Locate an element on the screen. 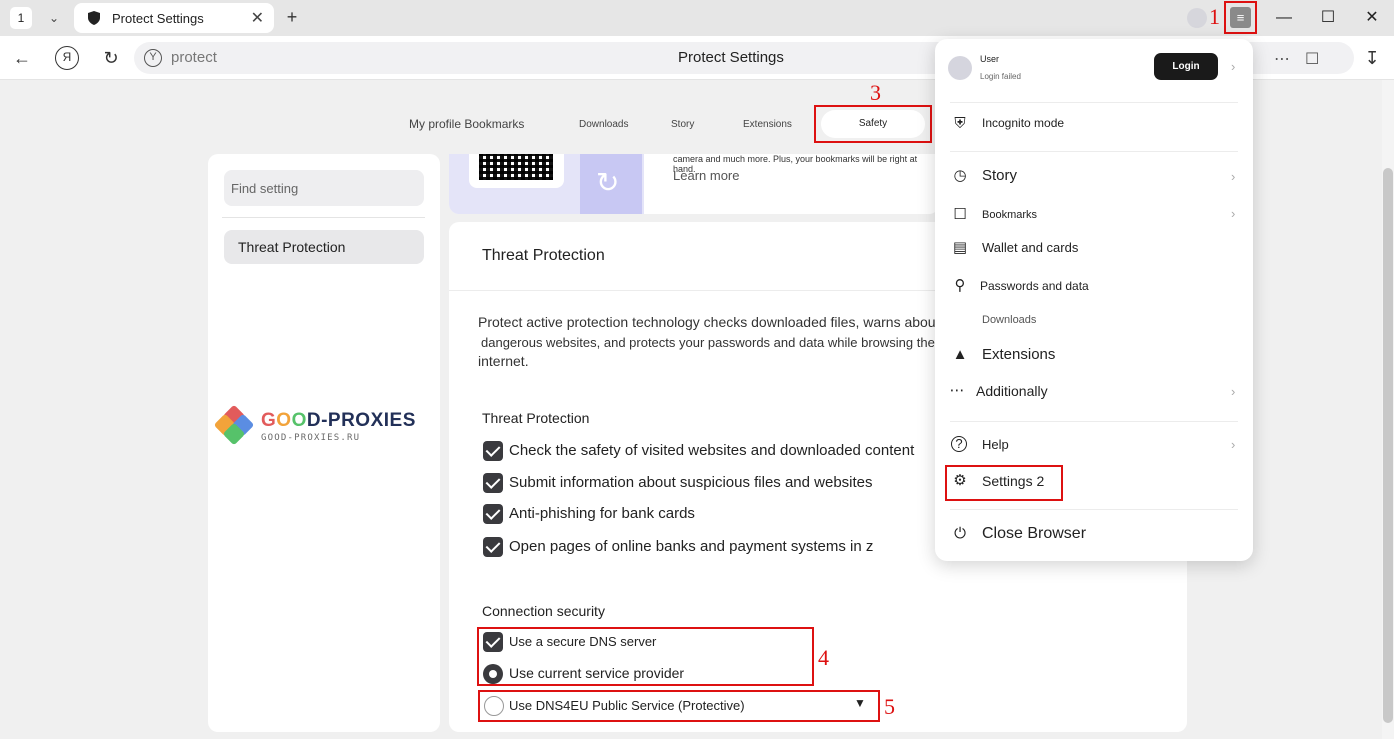 This screenshot has width=1394, height=739. tab-safety: Safety is located at coordinates (873, 124).